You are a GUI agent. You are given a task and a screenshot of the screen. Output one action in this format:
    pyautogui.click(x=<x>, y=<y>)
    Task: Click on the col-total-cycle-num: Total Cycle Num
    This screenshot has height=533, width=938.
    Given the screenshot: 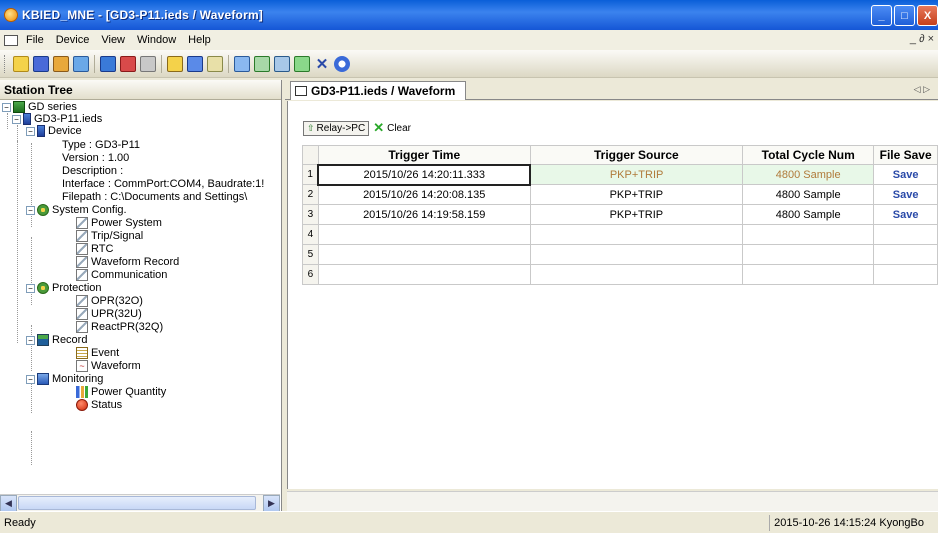 What is the action you would take?
    pyautogui.click(x=808, y=155)
    